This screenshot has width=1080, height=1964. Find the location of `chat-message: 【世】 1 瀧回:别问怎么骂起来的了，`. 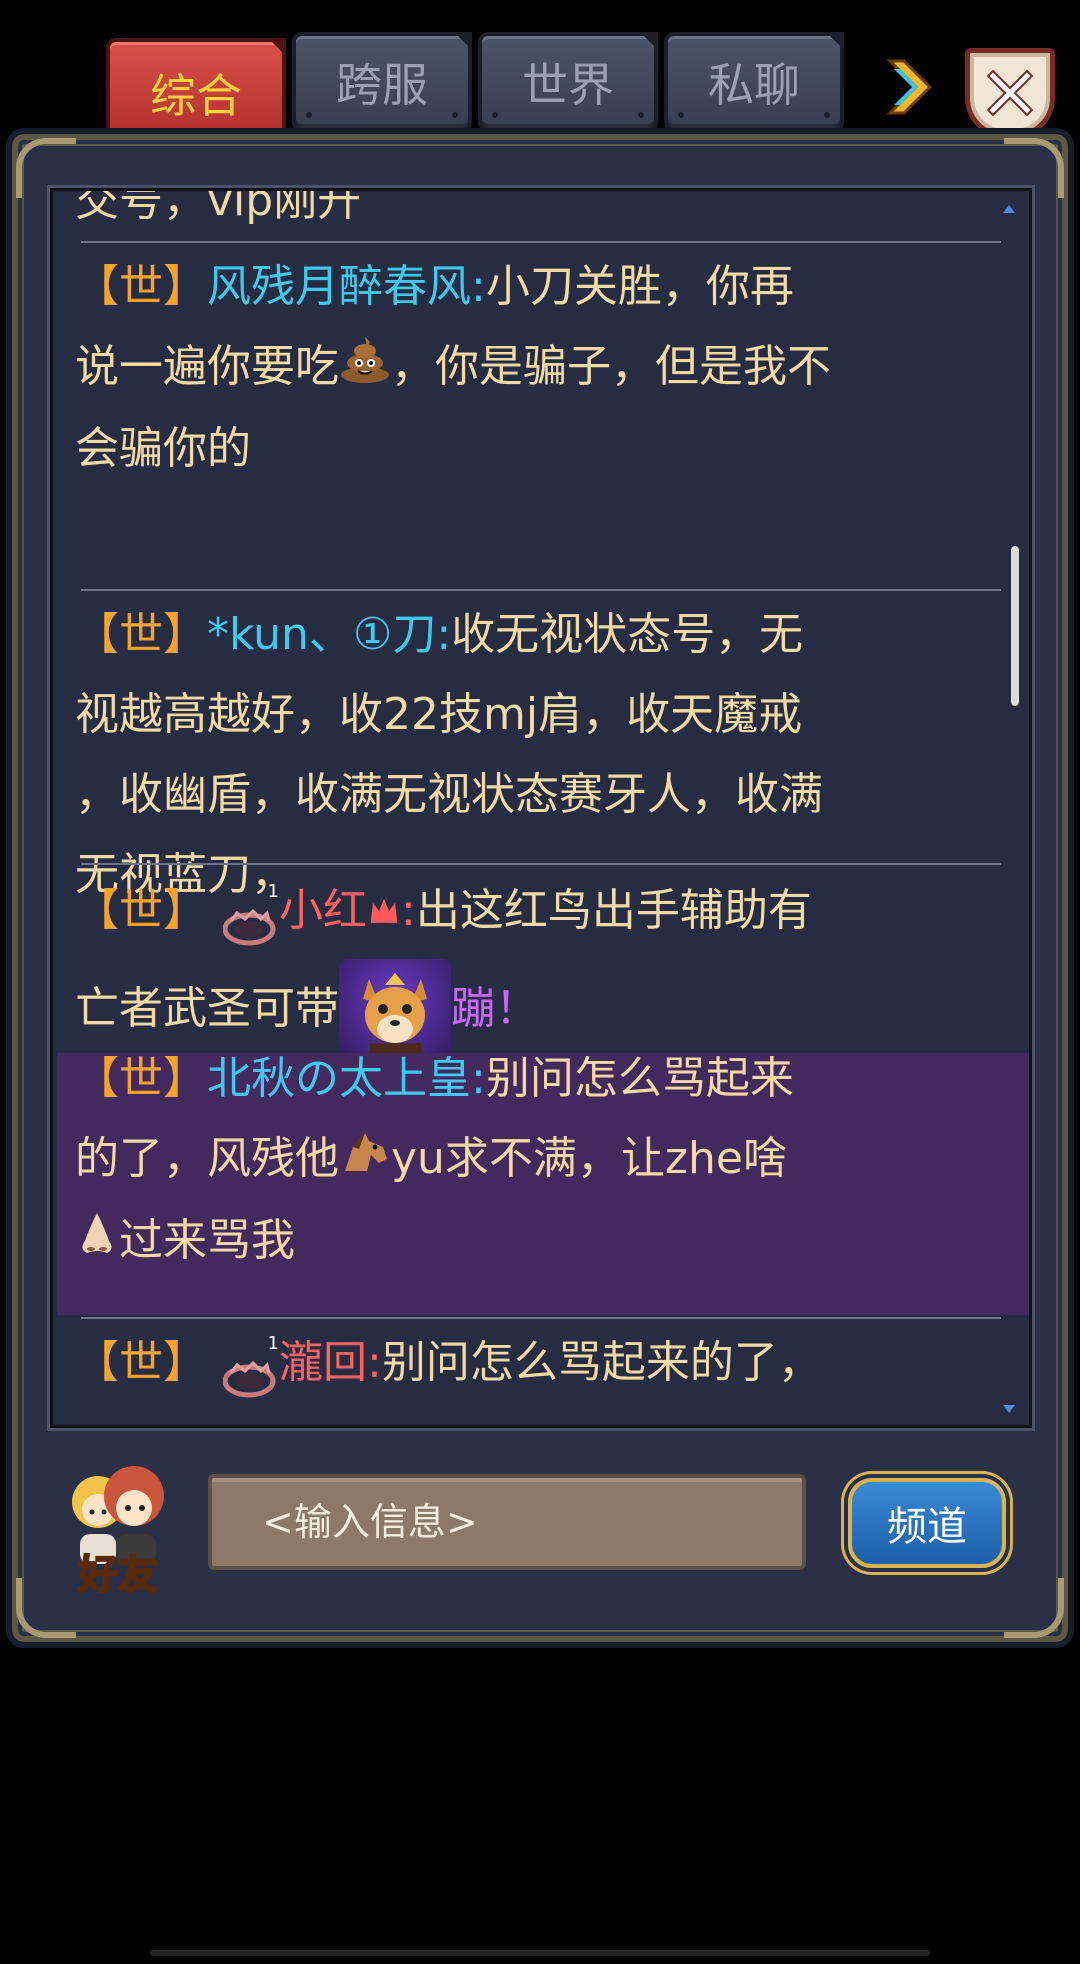

chat-message: 【世】 1 瀧回:别问怎么骂起来的了， is located at coordinates (535, 1363).